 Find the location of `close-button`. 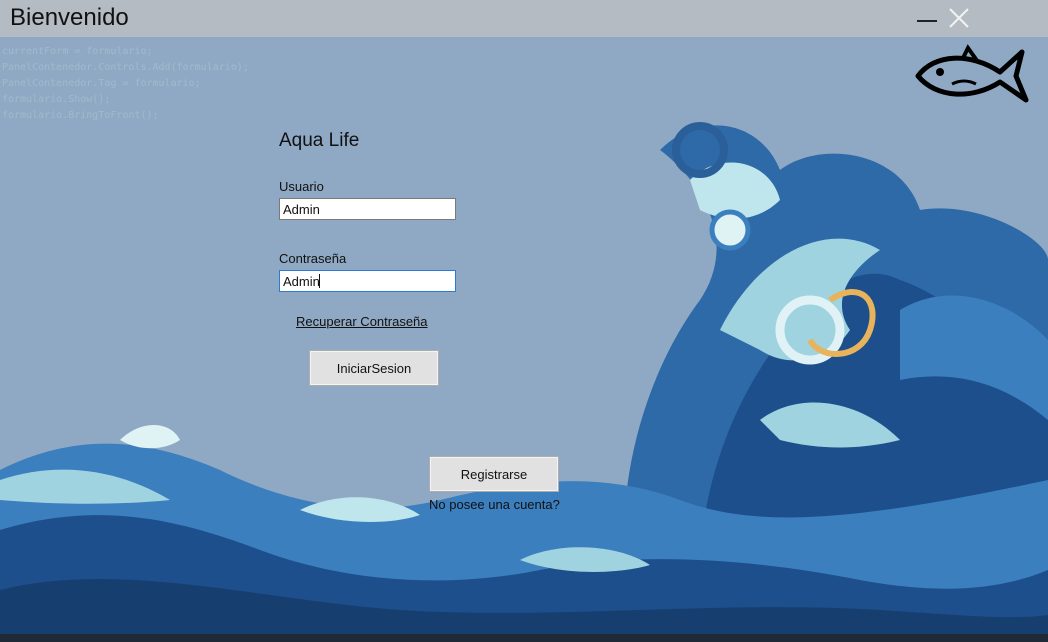

close-button is located at coordinates (959, 18).